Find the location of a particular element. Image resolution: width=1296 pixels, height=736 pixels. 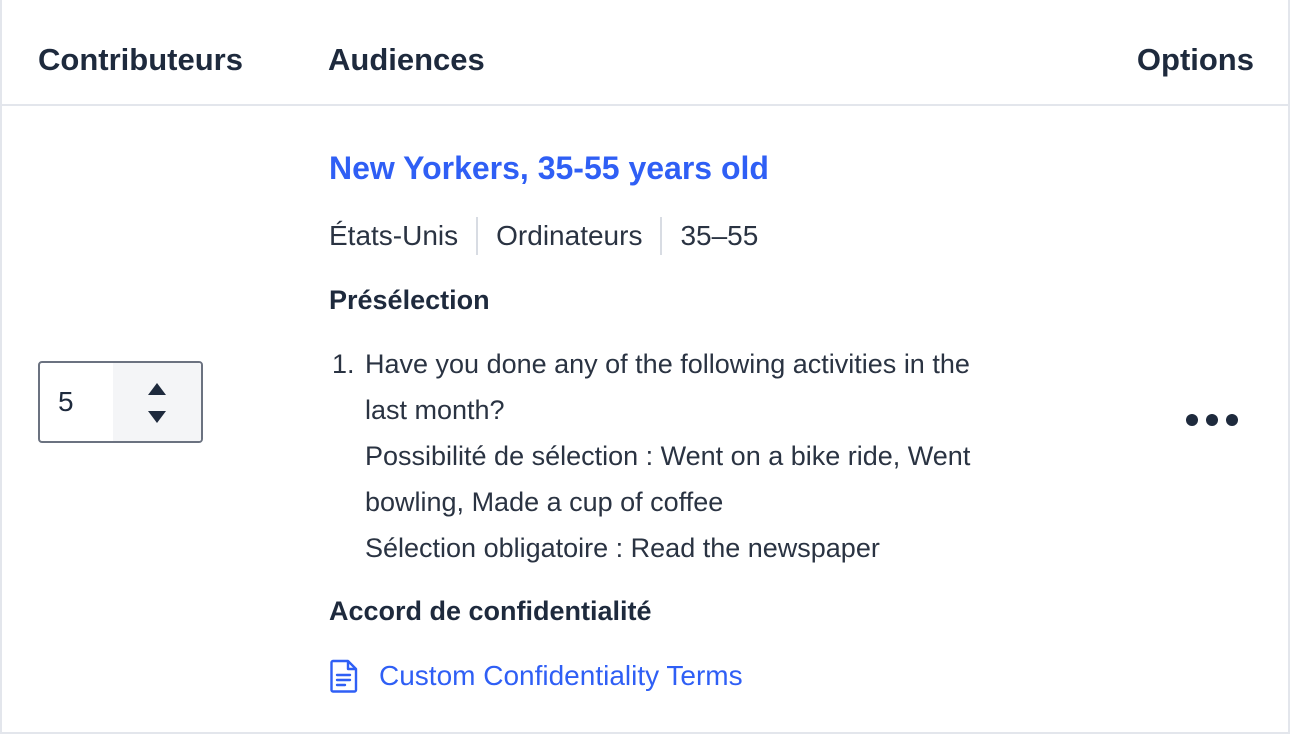

contributors-stepper: 5 is located at coordinates (120, 402).